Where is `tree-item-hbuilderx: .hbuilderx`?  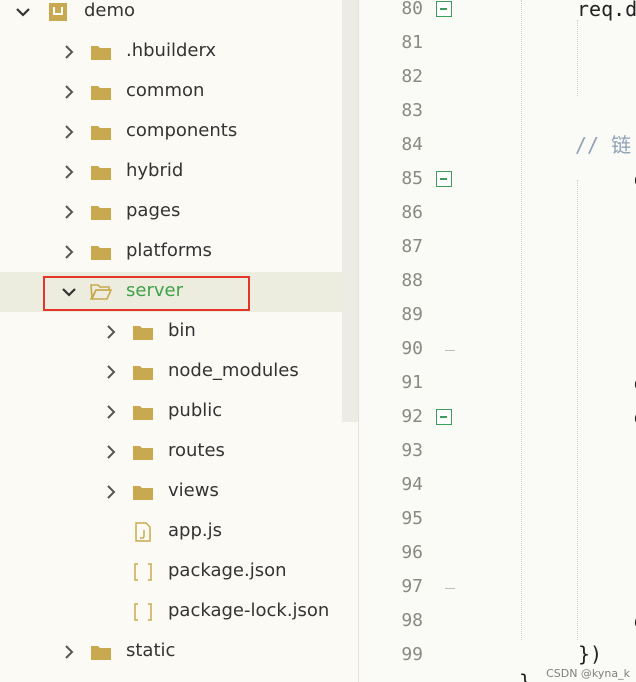 tree-item-hbuilderx: .hbuilderx is located at coordinates (171, 52).